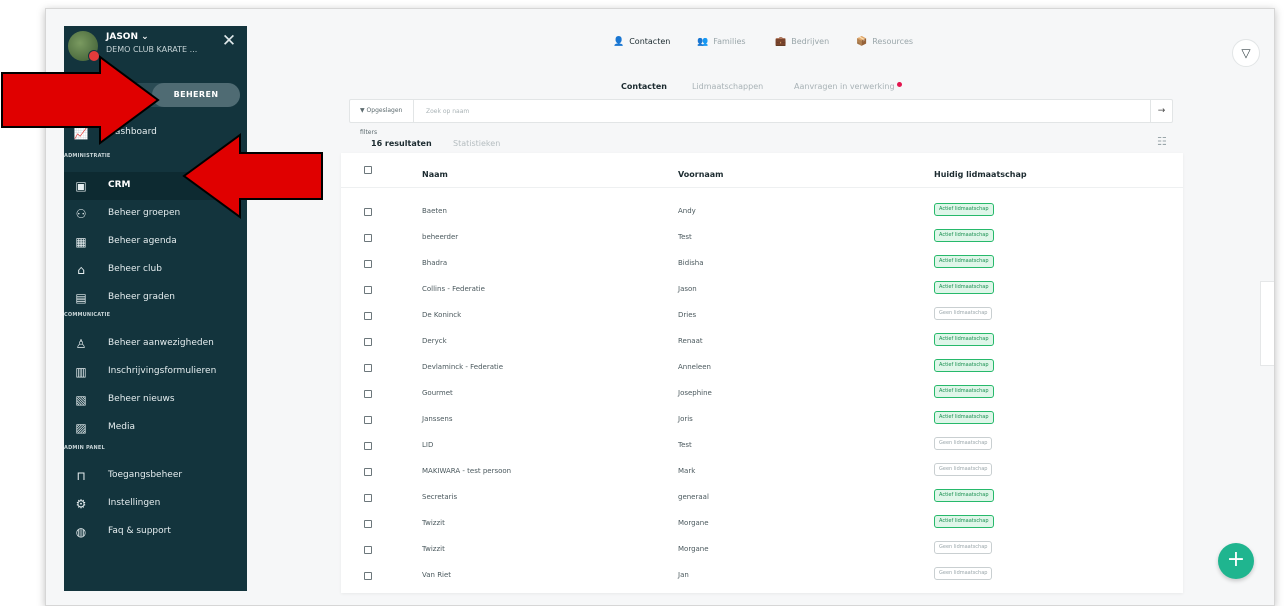  Describe the element at coordinates (762, 394) in the screenshot. I see `table-row: Gourmet Josephine Actief lidmaatschap` at that location.